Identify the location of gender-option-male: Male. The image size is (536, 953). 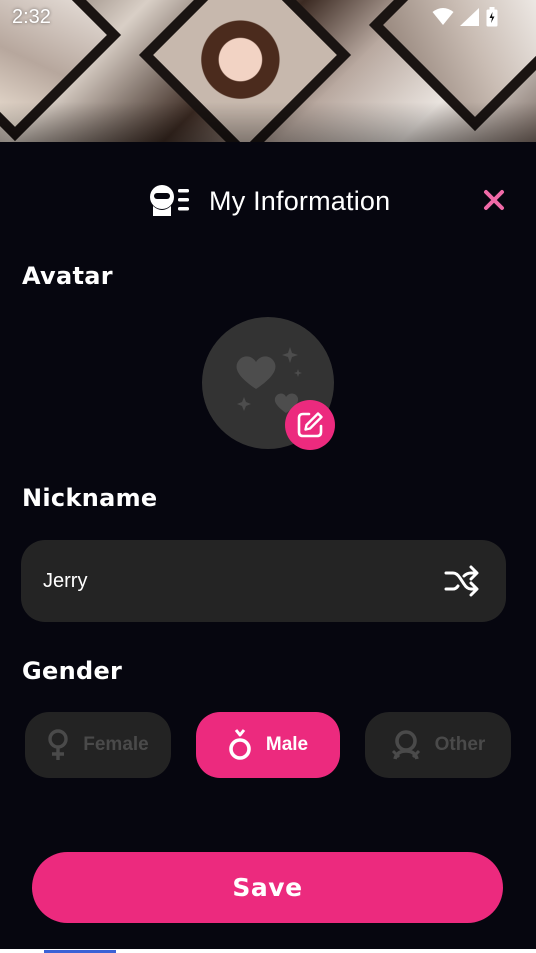
(268, 745).